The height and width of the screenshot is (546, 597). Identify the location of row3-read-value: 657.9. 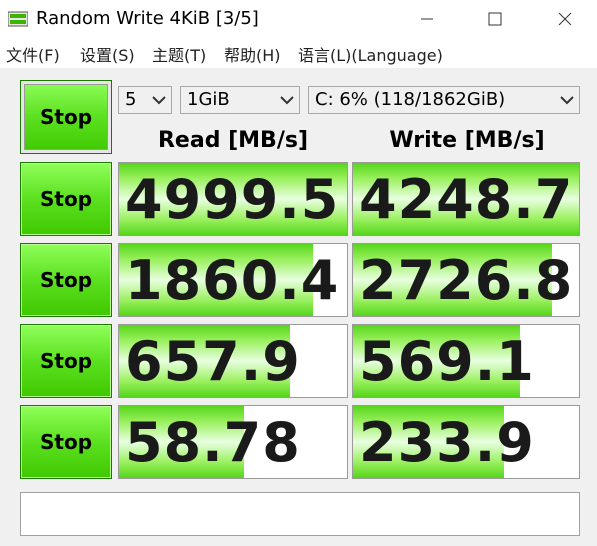
(213, 361).